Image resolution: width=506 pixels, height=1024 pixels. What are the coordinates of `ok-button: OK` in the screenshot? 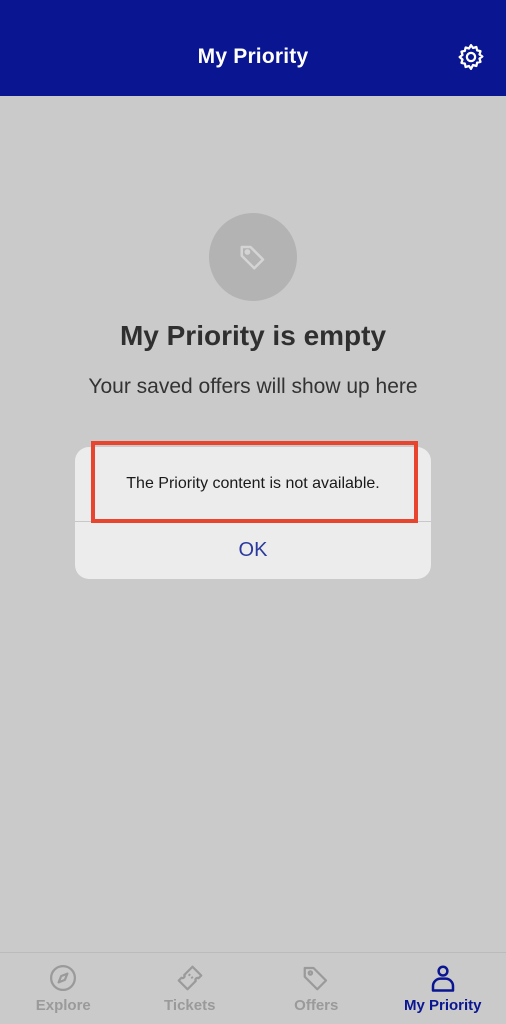 It's located at (253, 550).